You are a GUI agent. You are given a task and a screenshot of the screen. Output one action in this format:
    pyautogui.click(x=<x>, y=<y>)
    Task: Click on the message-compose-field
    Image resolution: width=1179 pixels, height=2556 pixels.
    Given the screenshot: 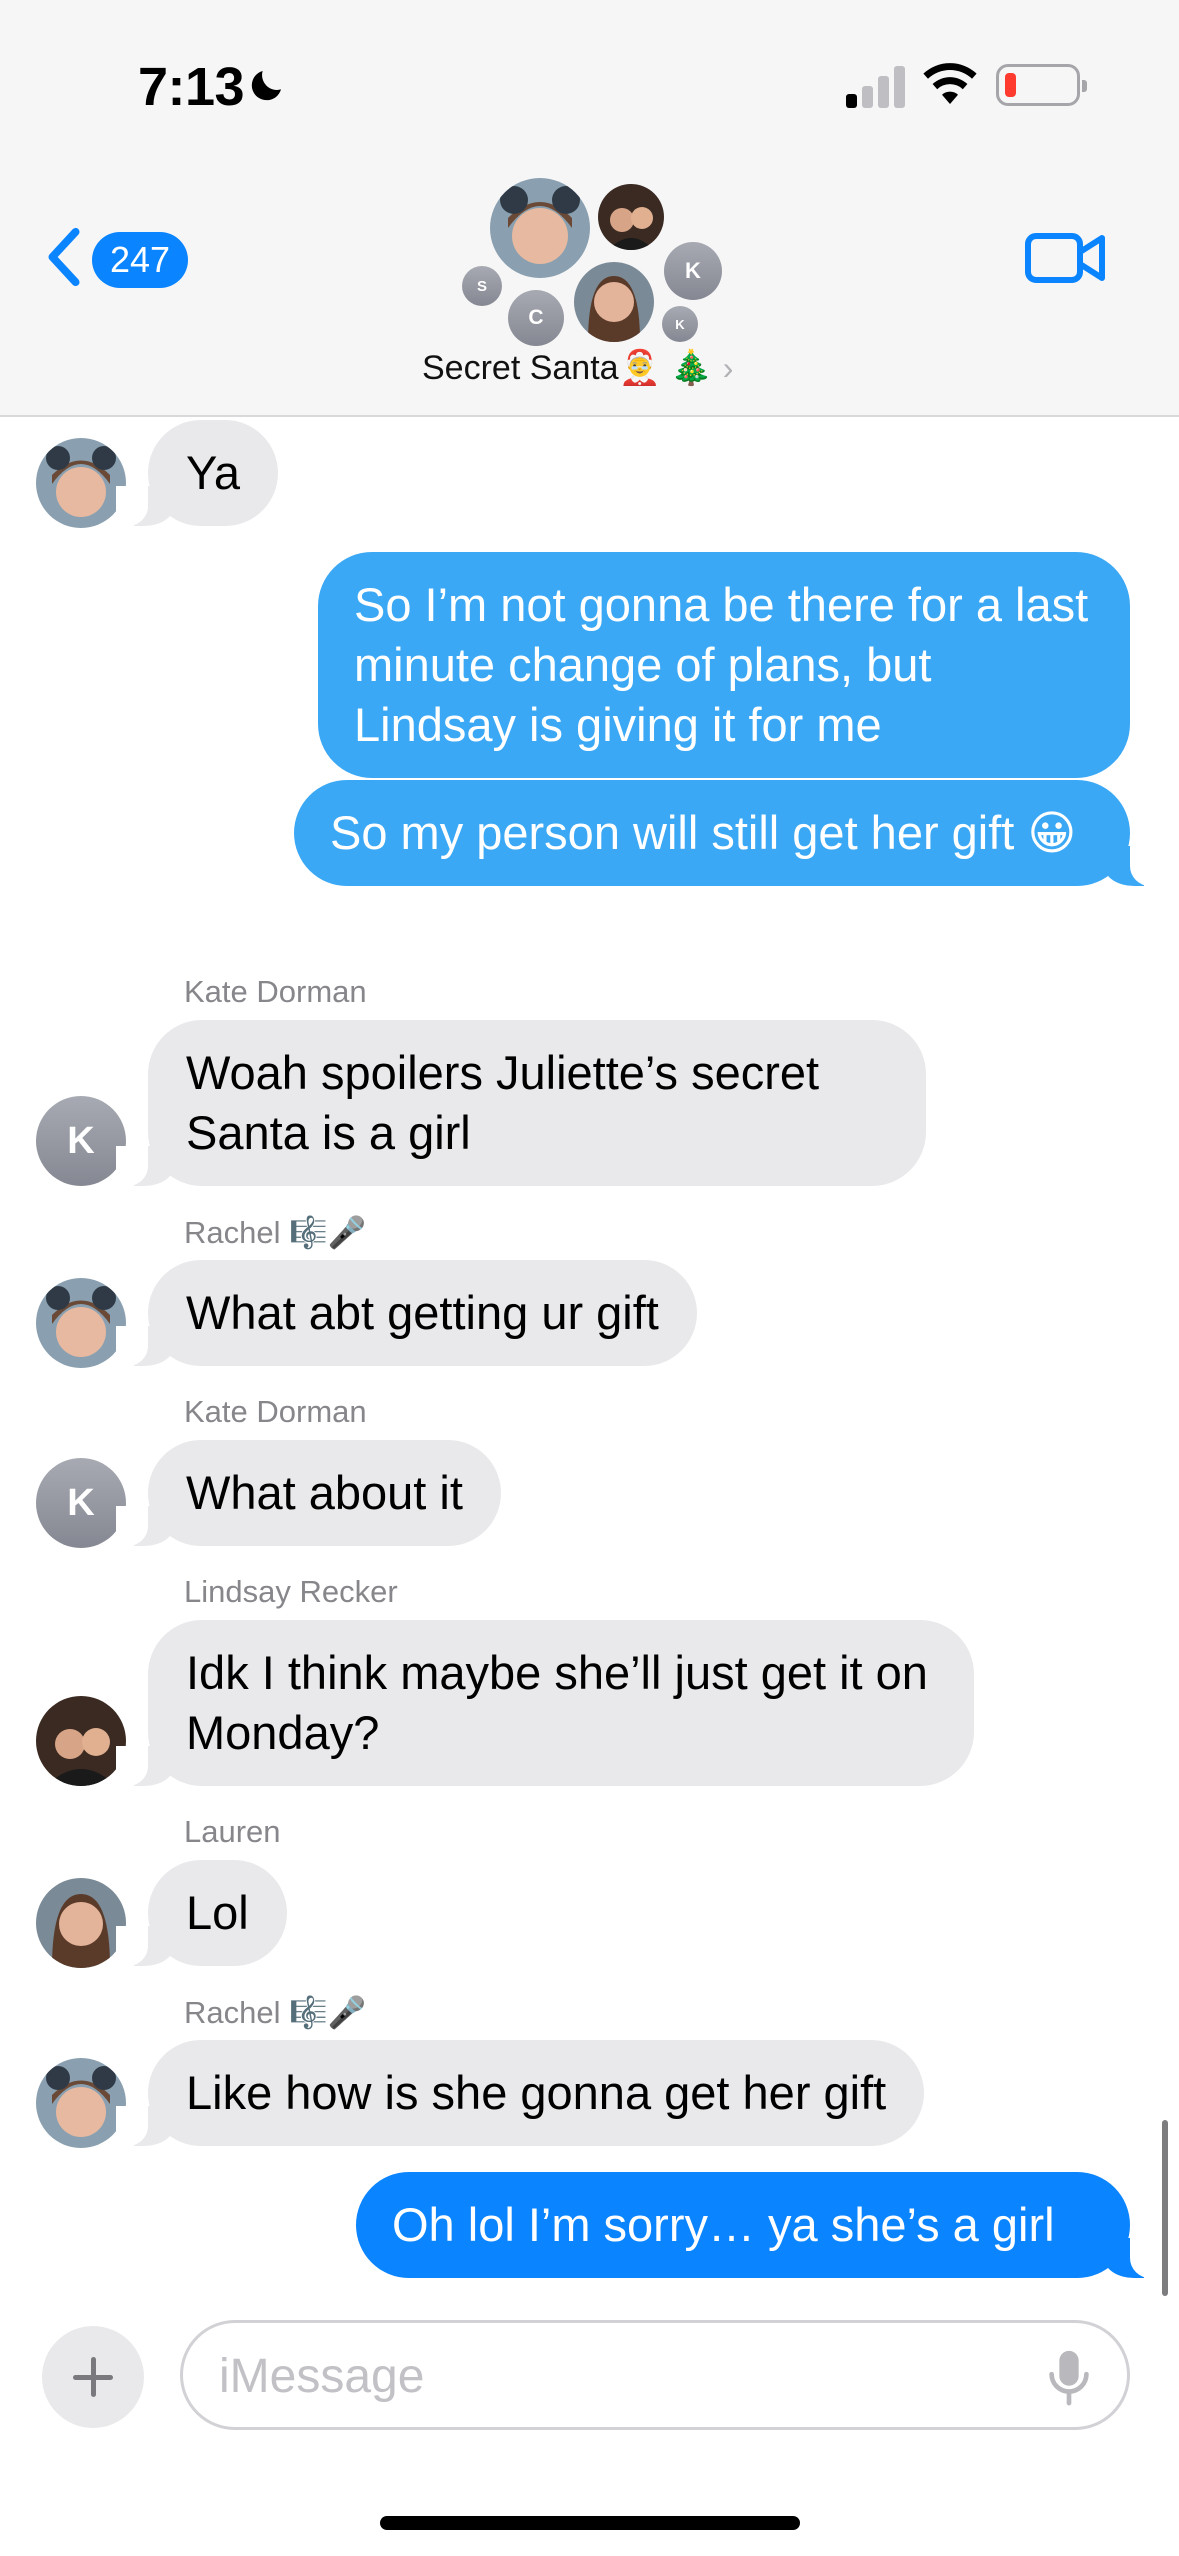 What is the action you would take?
    pyautogui.click(x=655, y=2375)
    